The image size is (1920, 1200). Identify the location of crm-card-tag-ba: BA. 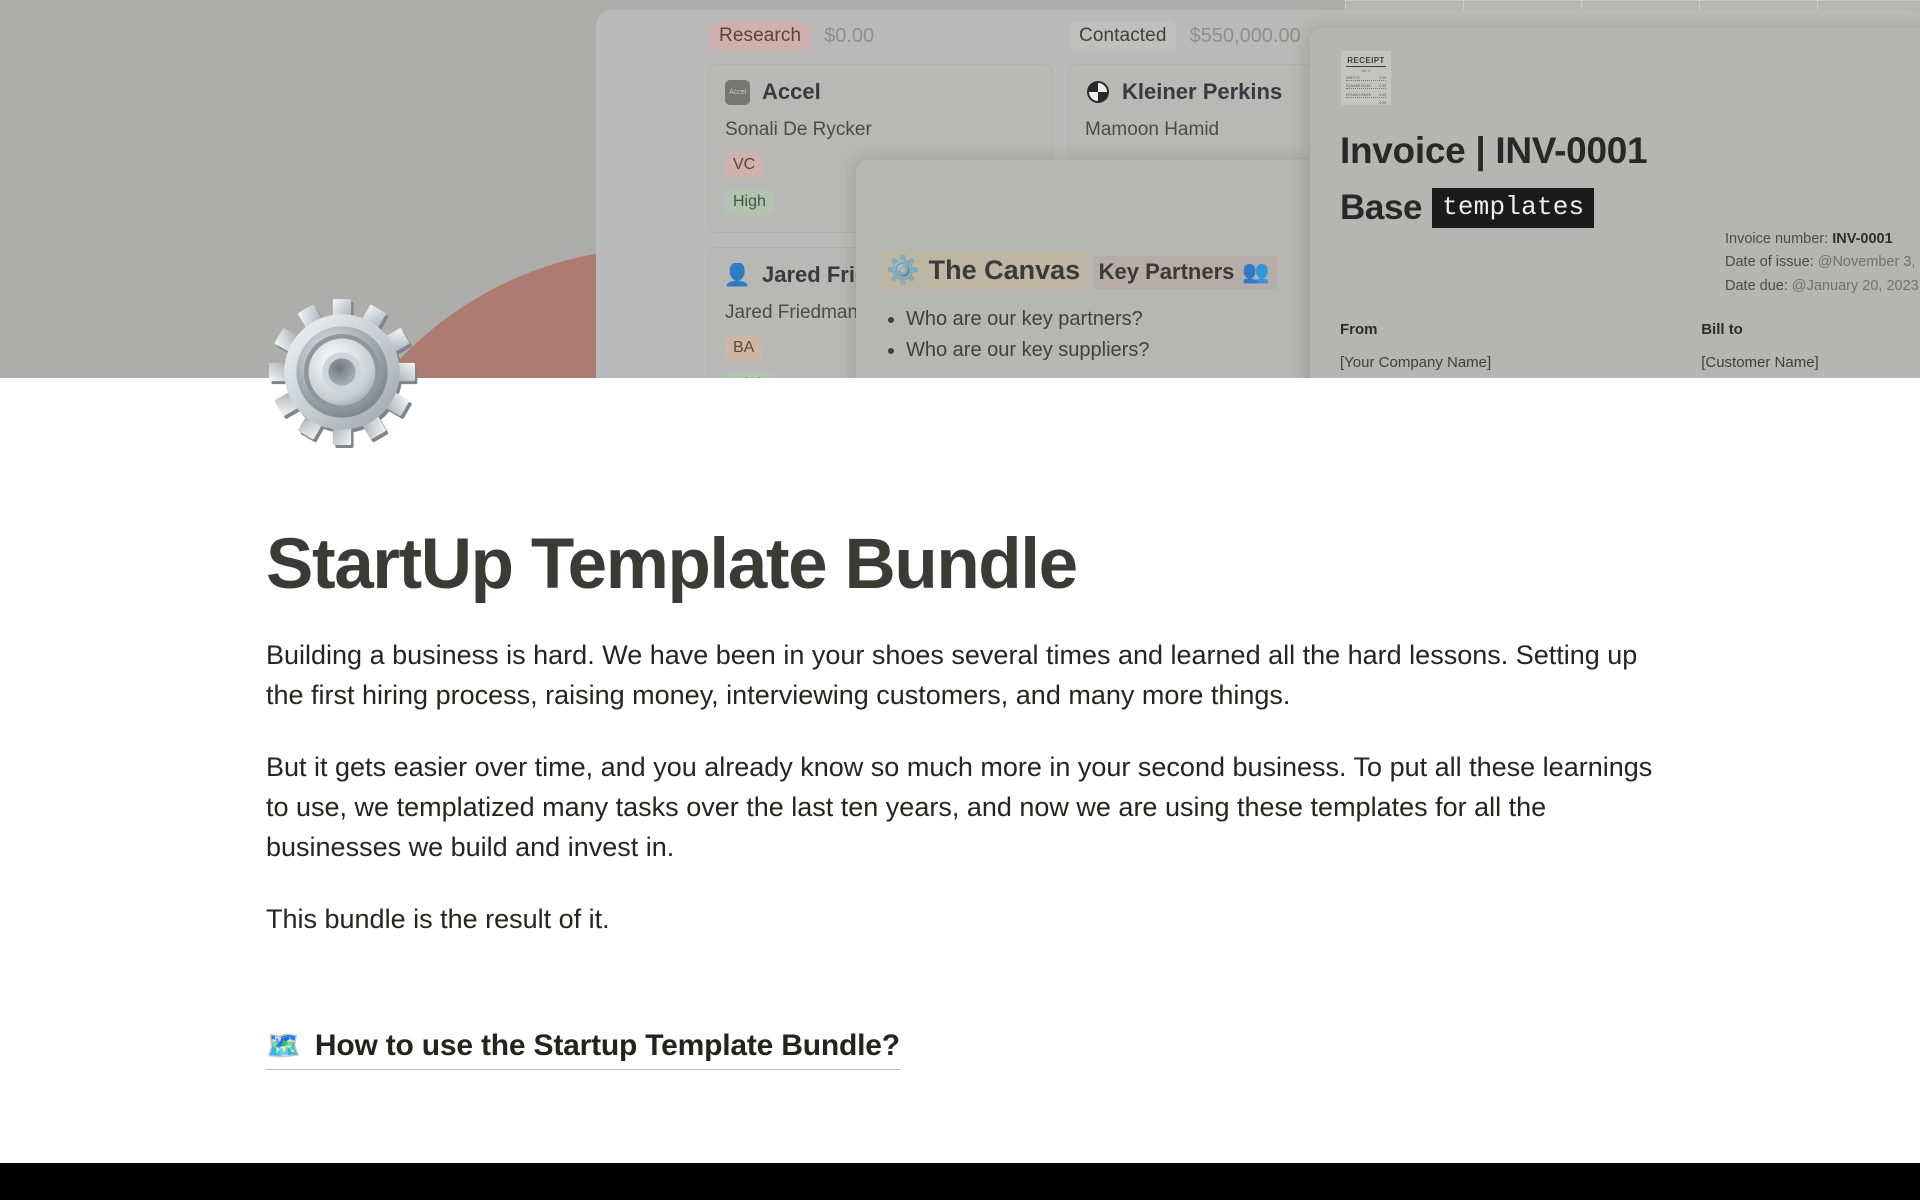
(744, 348).